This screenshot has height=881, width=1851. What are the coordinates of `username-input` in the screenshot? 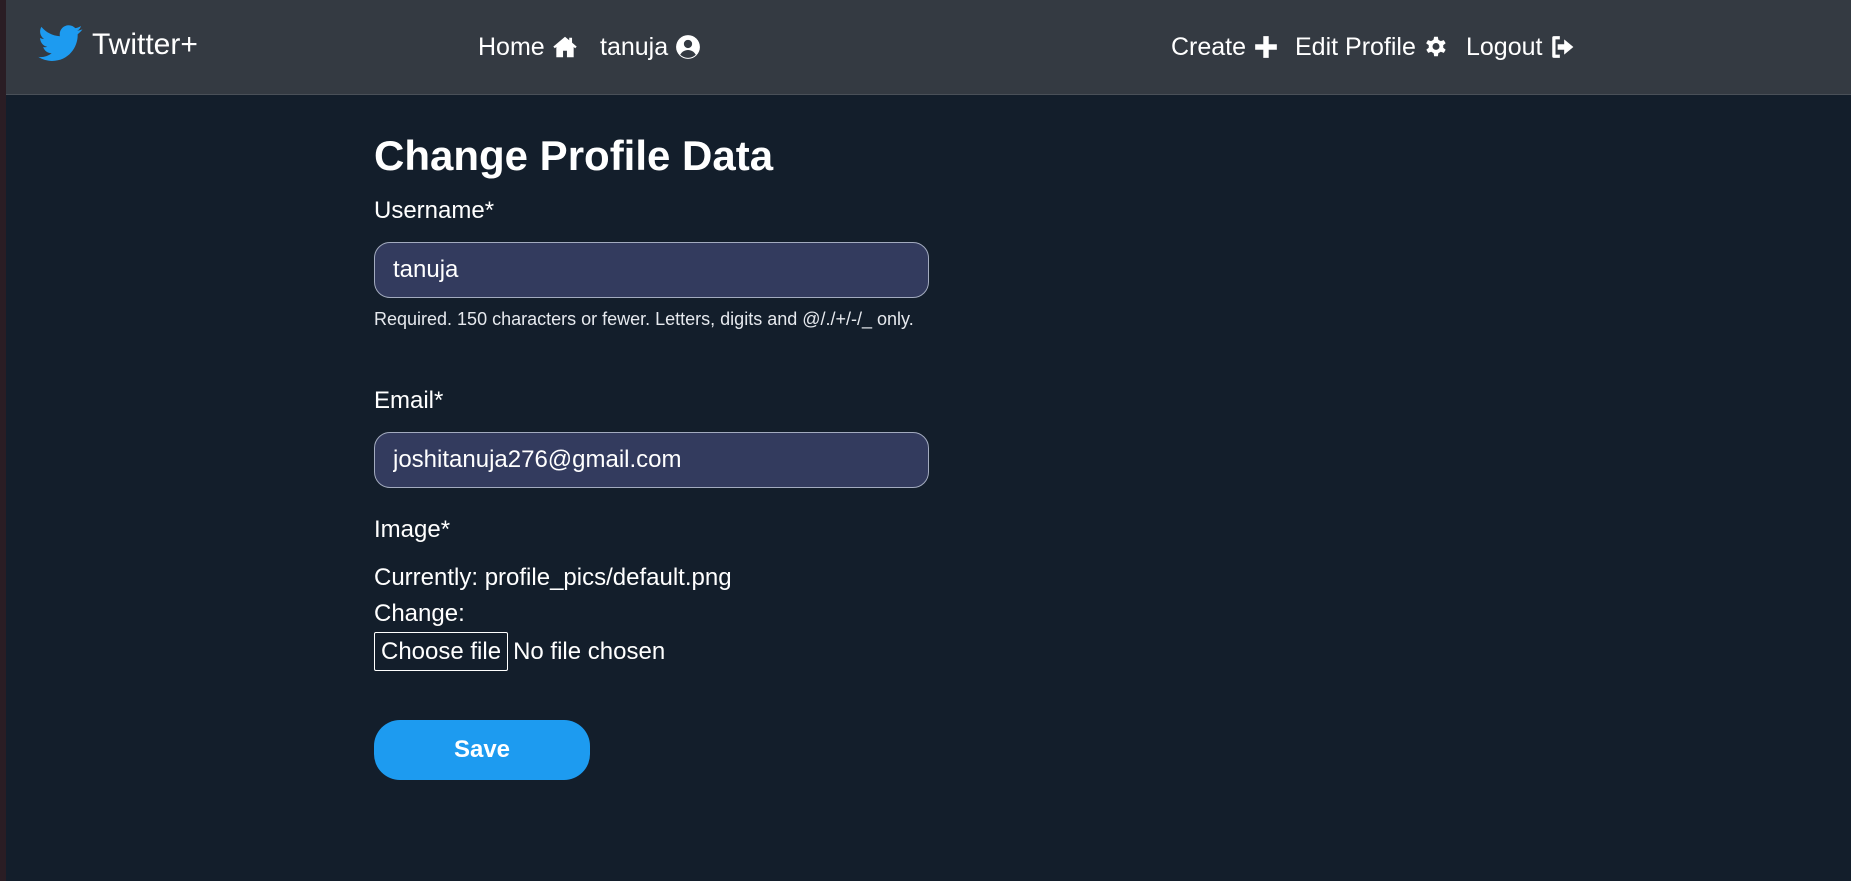 It's located at (651, 270).